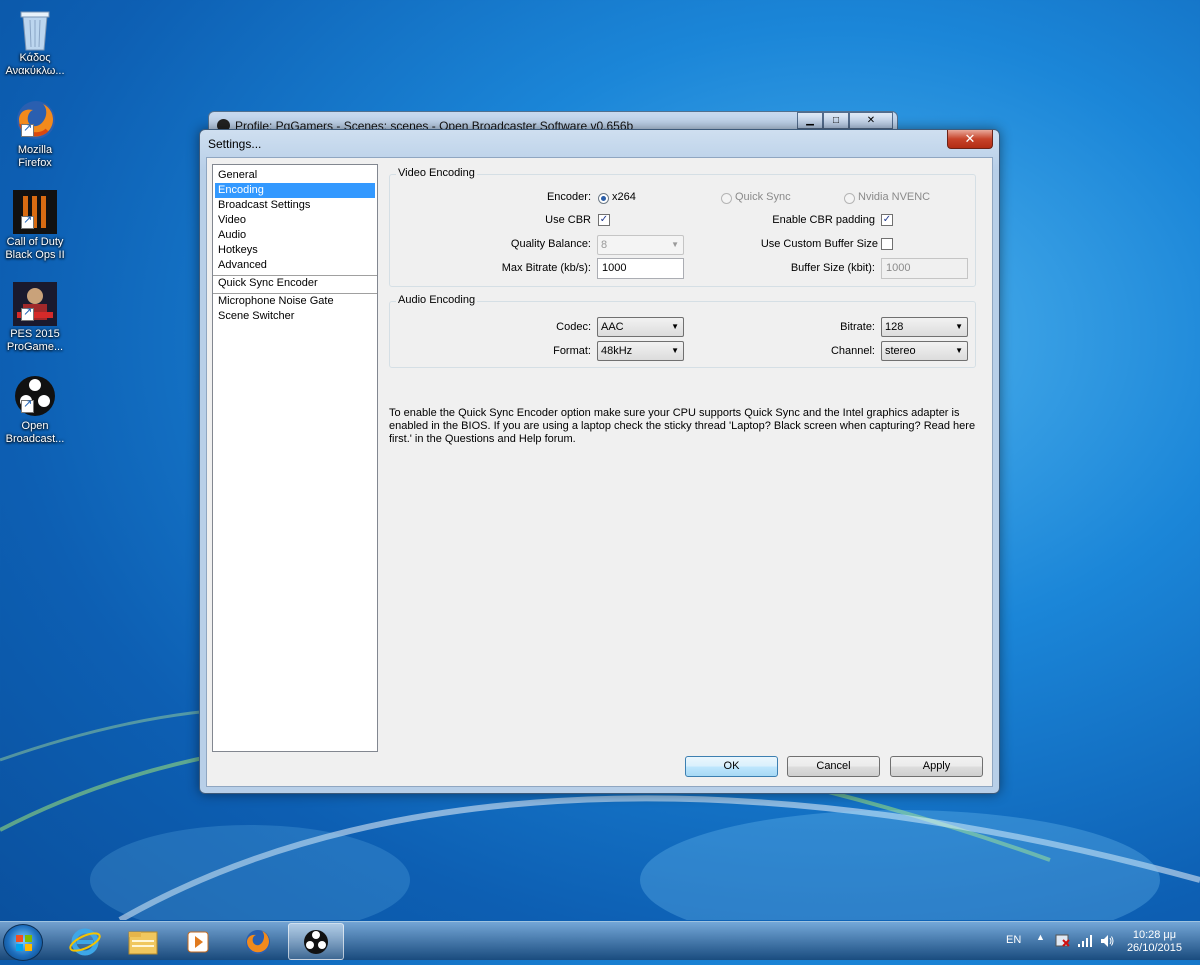 This screenshot has width=1200, height=965. Describe the element at coordinates (35, 28) in the screenshot. I see `recycle-bin-icon` at that location.